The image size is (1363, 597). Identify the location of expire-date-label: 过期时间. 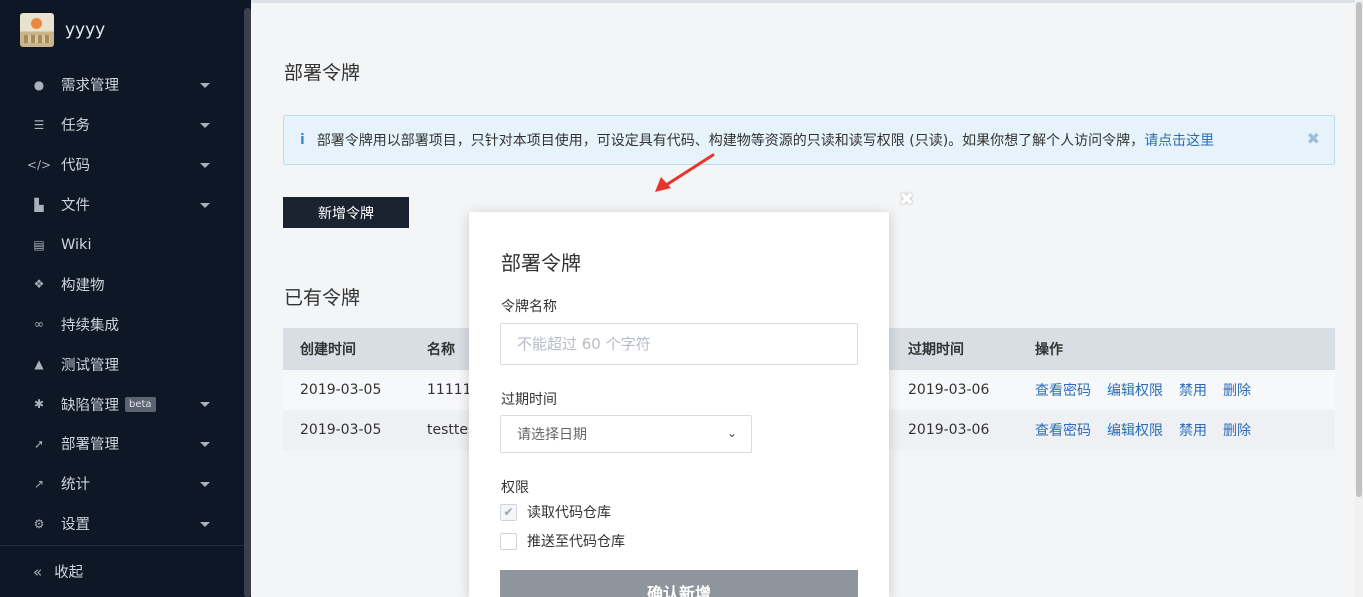
(529, 400).